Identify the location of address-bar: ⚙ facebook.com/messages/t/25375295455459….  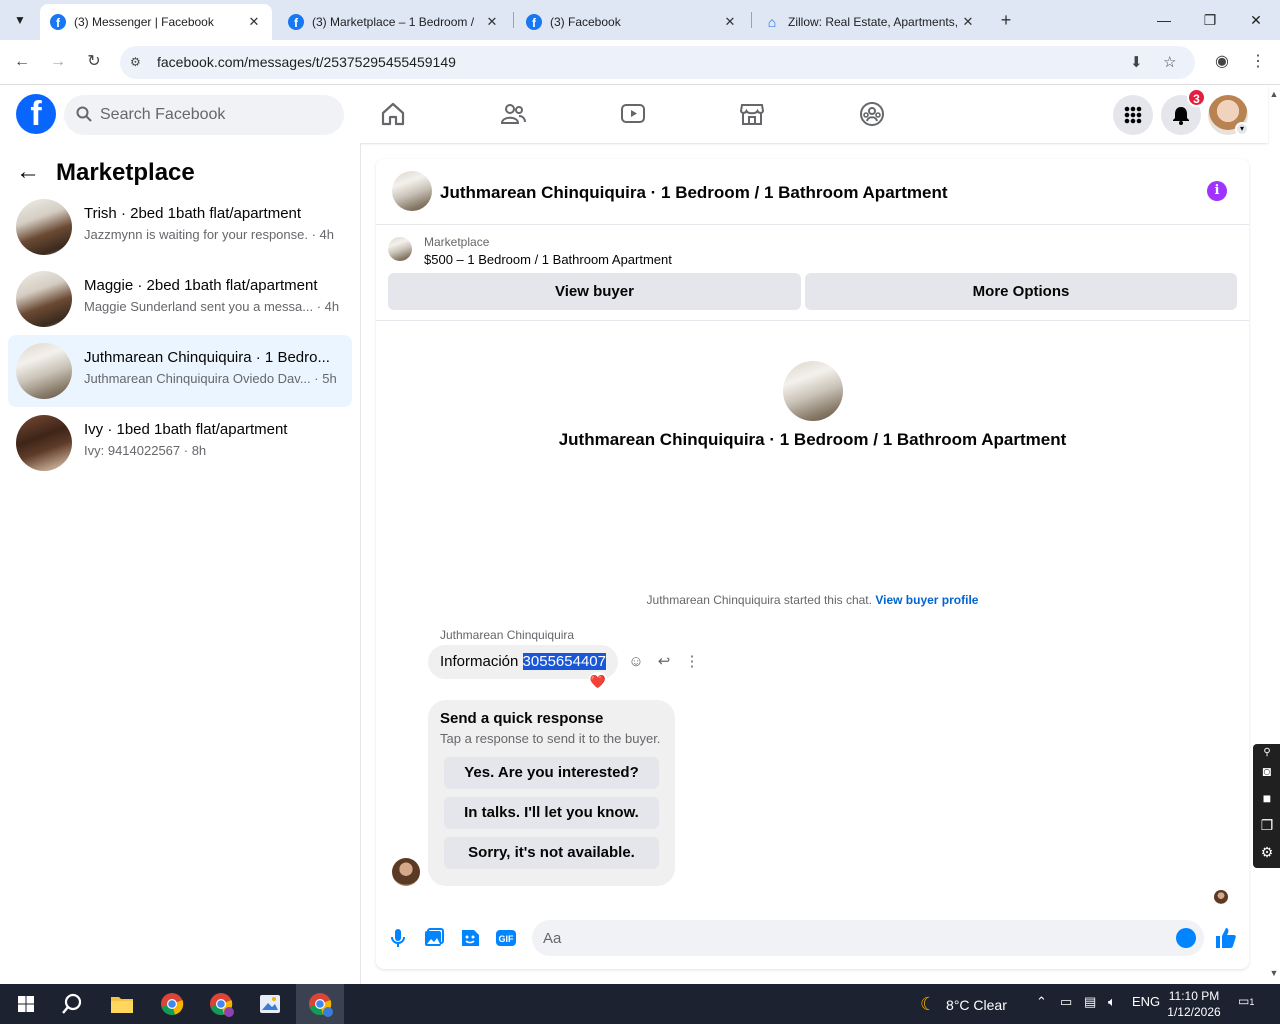
(657, 62).